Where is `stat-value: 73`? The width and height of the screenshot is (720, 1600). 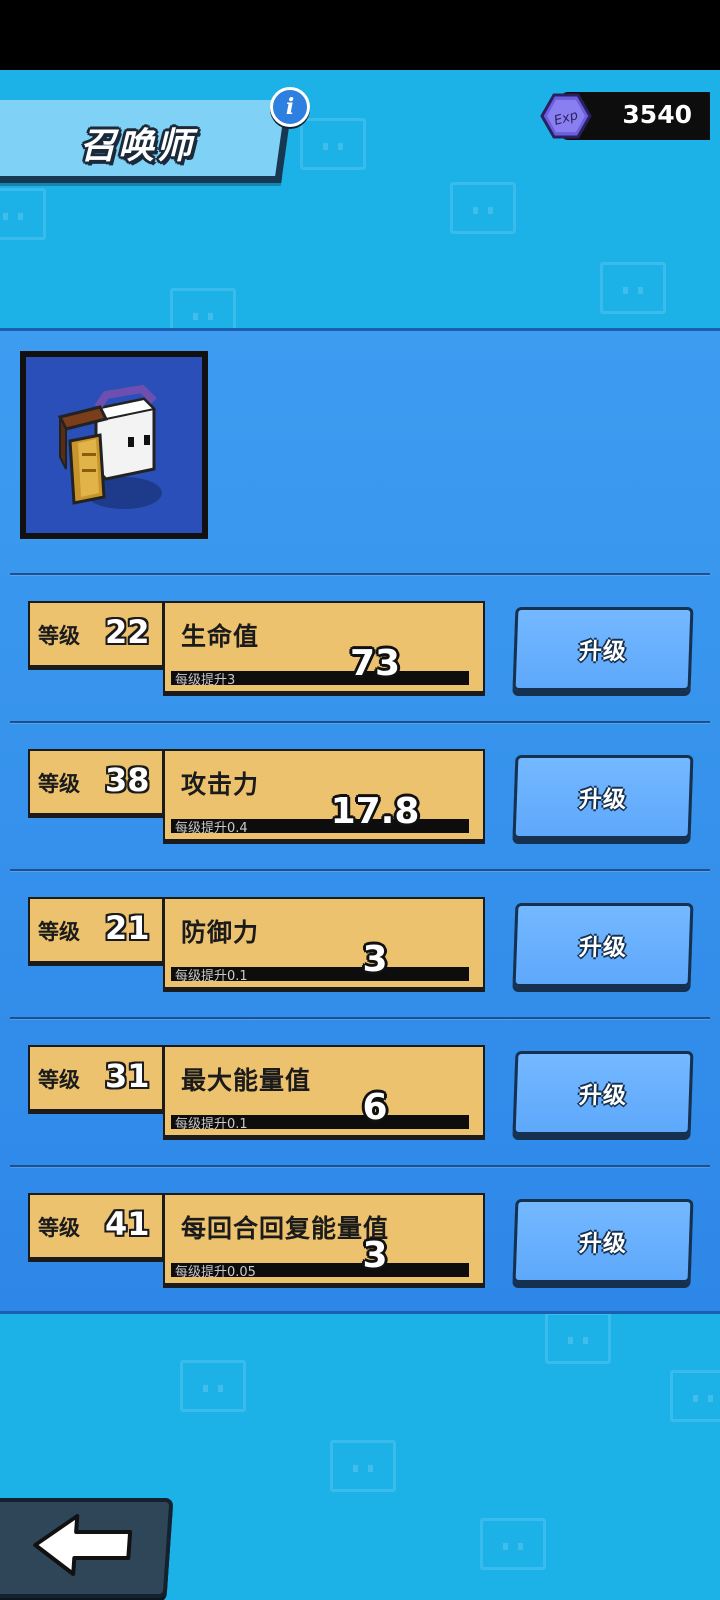 stat-value: 73 is located at coordinates (375, 663).